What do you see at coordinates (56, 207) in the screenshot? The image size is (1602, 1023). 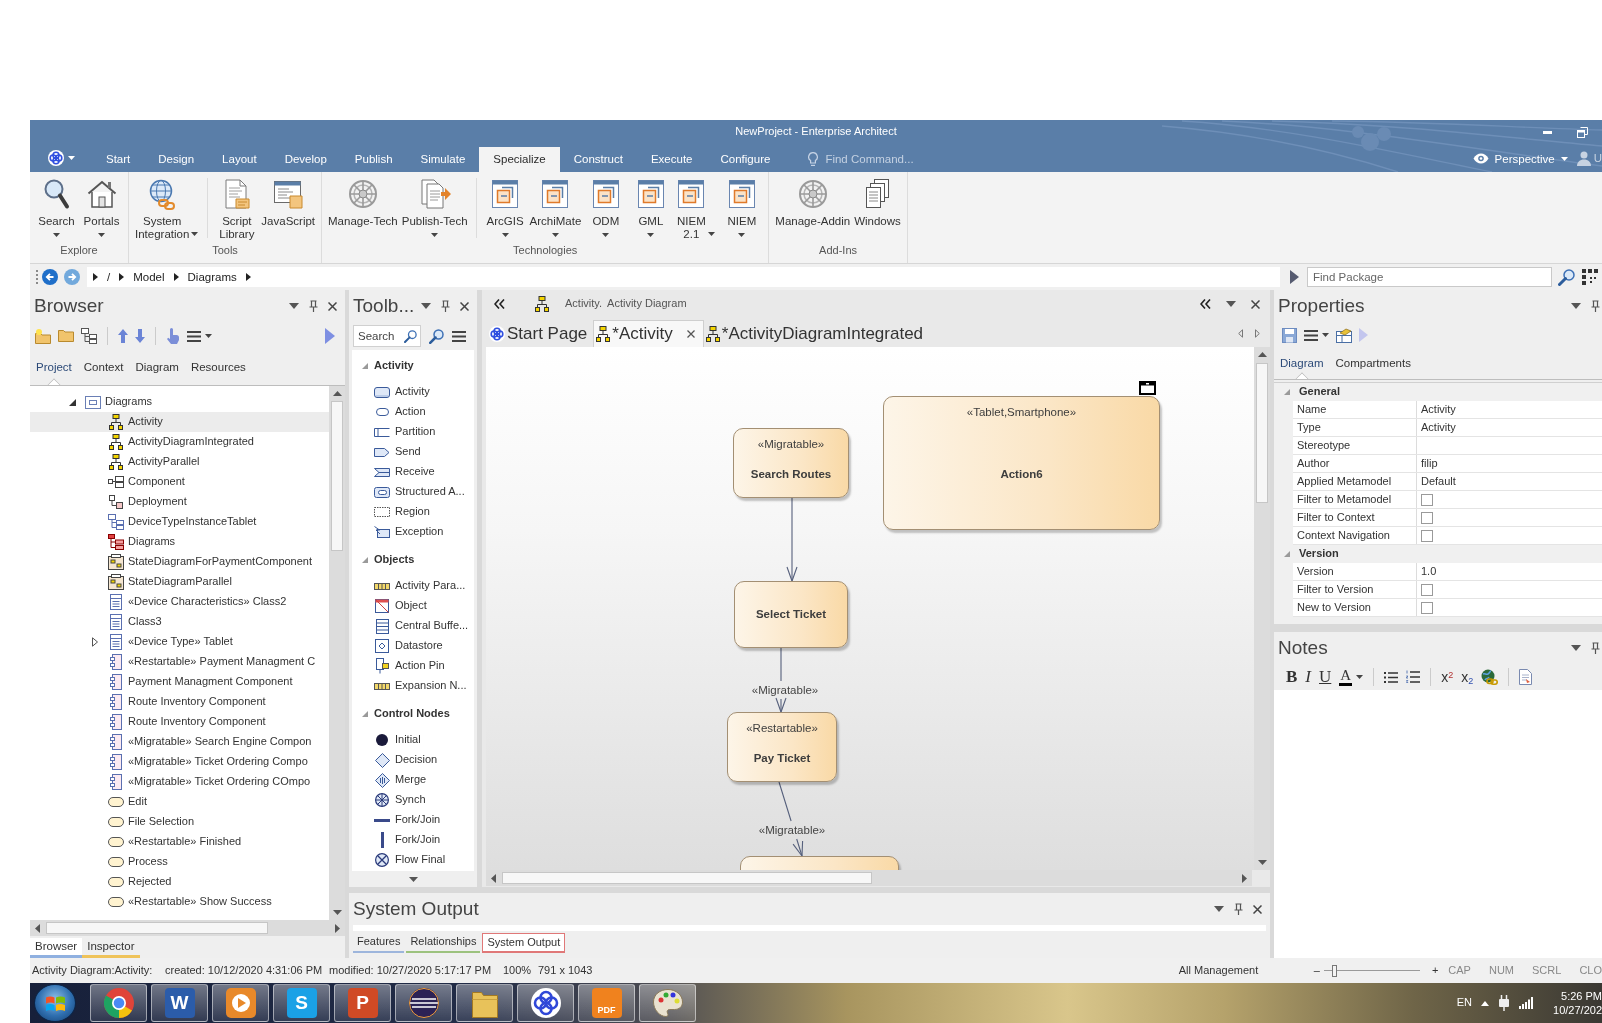 I see `ribbon-button: Search` at bounding box center [56, 207].